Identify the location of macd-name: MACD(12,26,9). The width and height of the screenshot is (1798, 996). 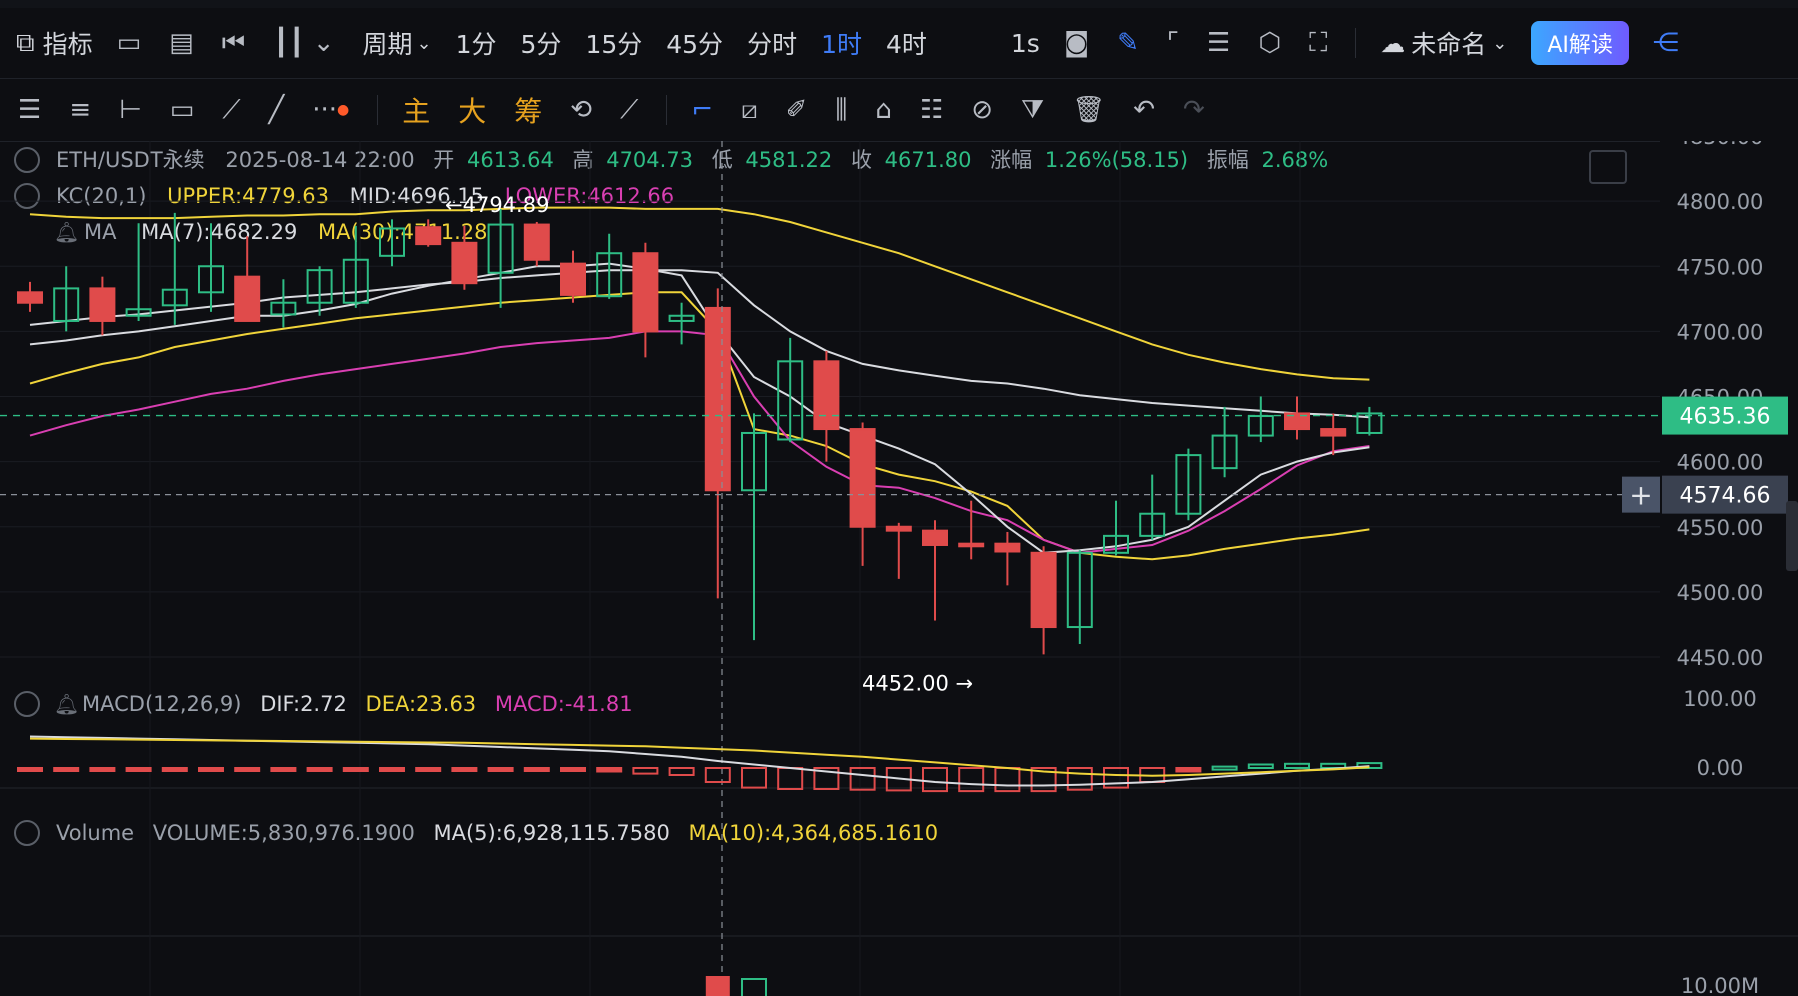
(162, 704).